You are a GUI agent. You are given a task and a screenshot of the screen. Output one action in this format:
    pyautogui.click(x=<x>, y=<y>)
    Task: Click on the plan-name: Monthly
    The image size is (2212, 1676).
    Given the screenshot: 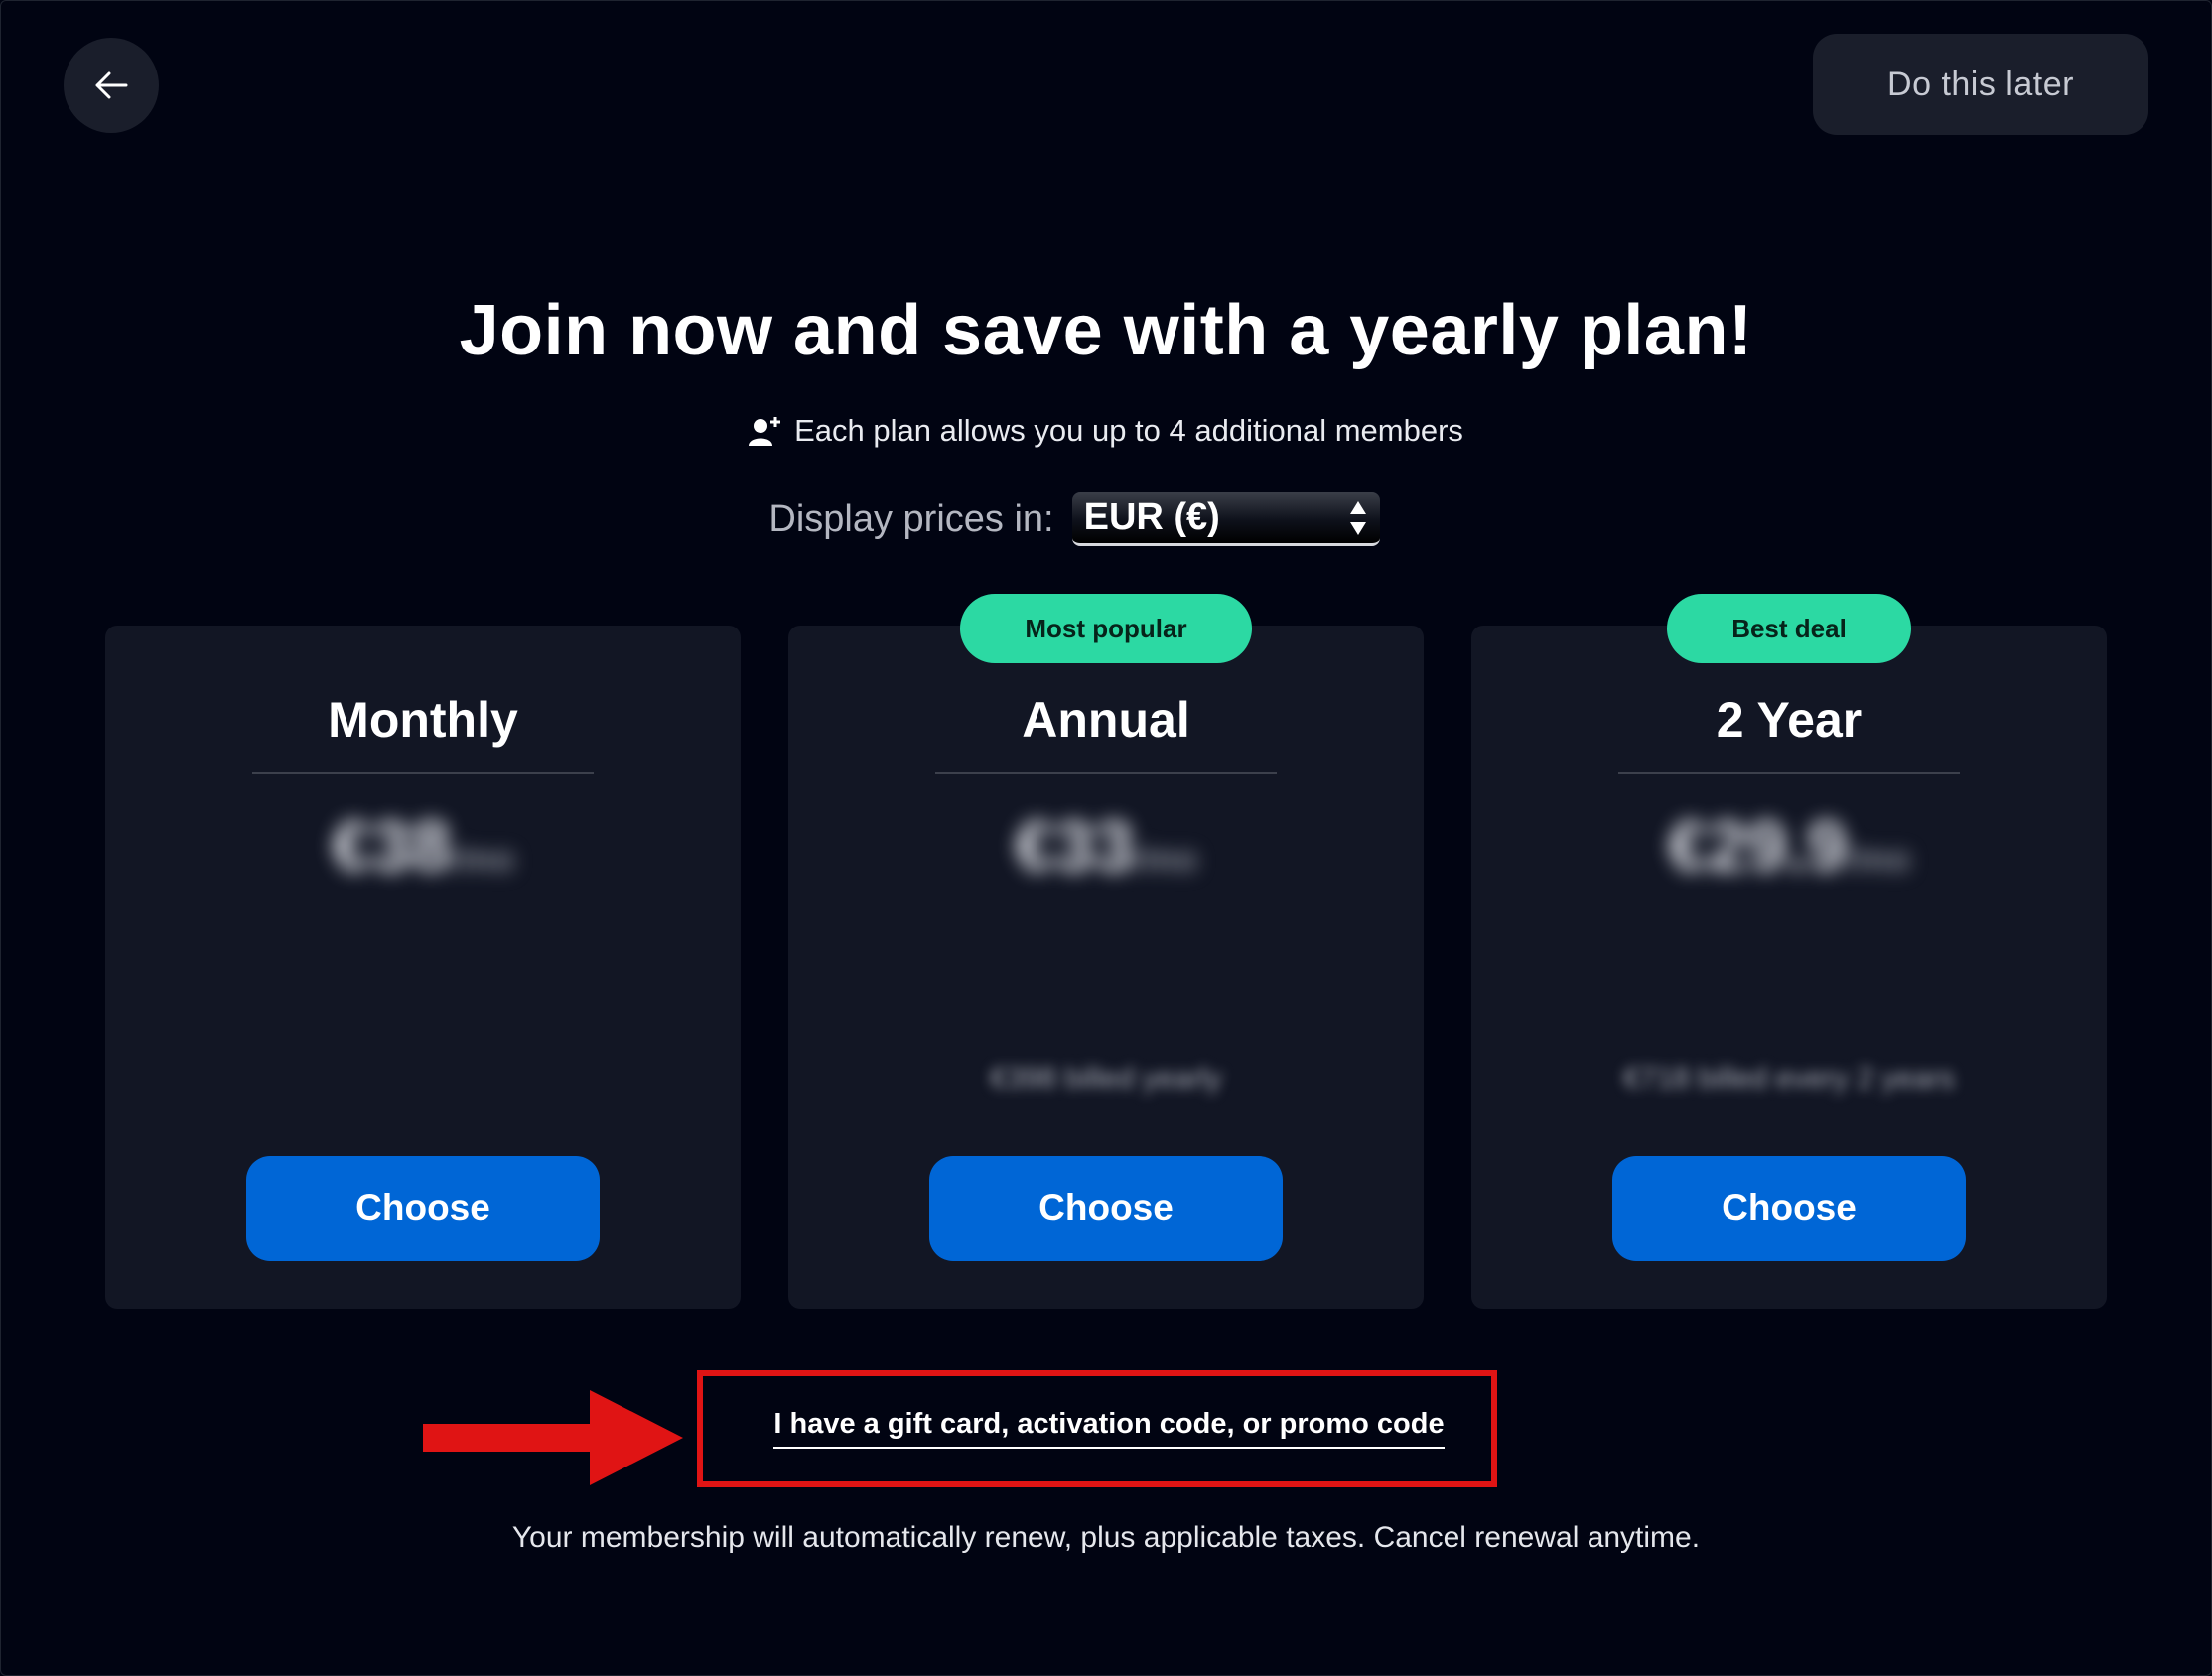 What is the action you would take?
    pyautogui.click(x=423, y=720)
    